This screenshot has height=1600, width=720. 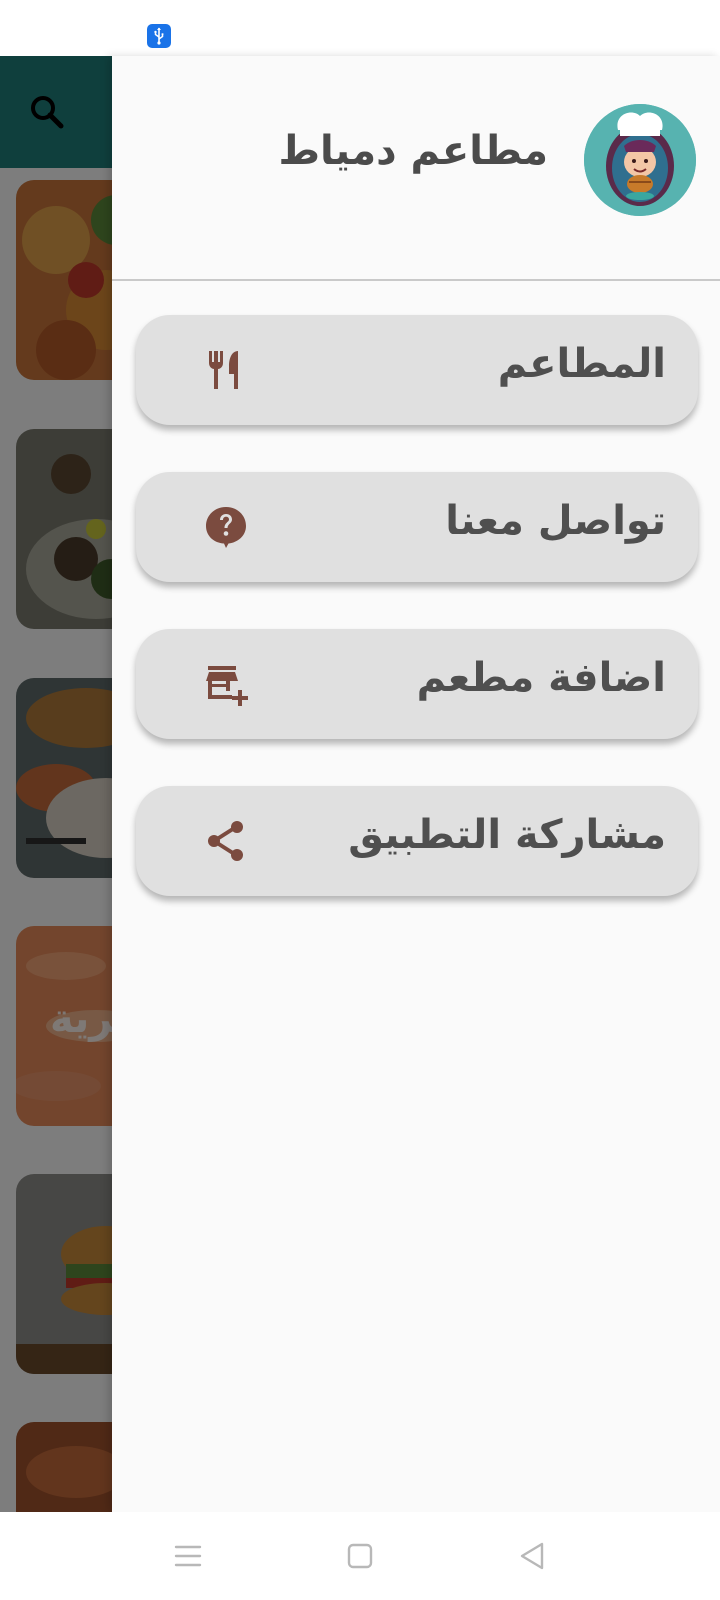 What do you see at coordinates (417, 527) in the screenshot?
I see `menu-item-contact-us: تواصل معنا` at bounding box center [417, 527].